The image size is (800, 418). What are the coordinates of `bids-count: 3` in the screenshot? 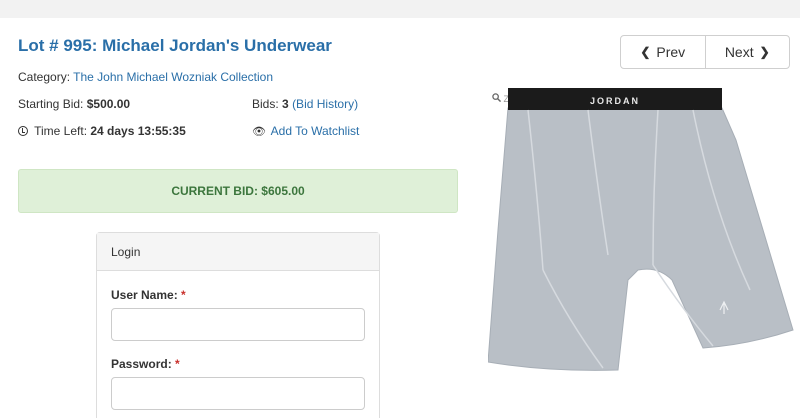 It's located at (285, 104).